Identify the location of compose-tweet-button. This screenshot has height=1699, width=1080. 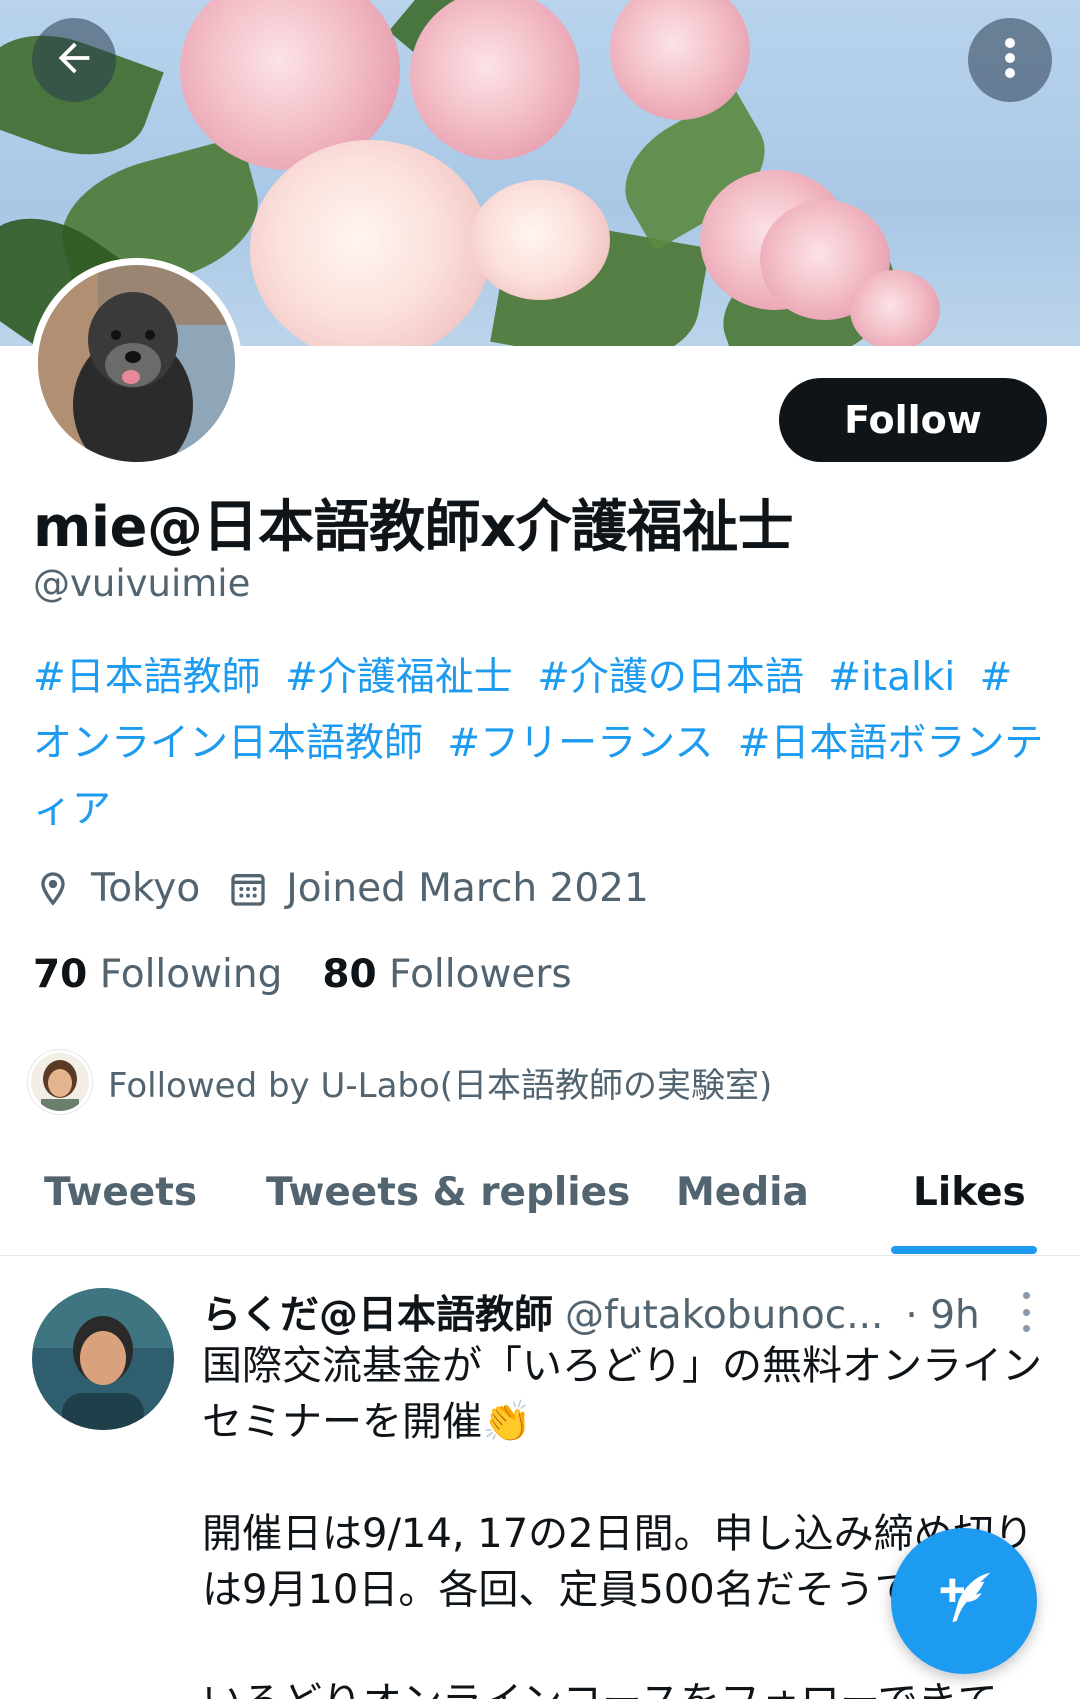
(964, 1601).